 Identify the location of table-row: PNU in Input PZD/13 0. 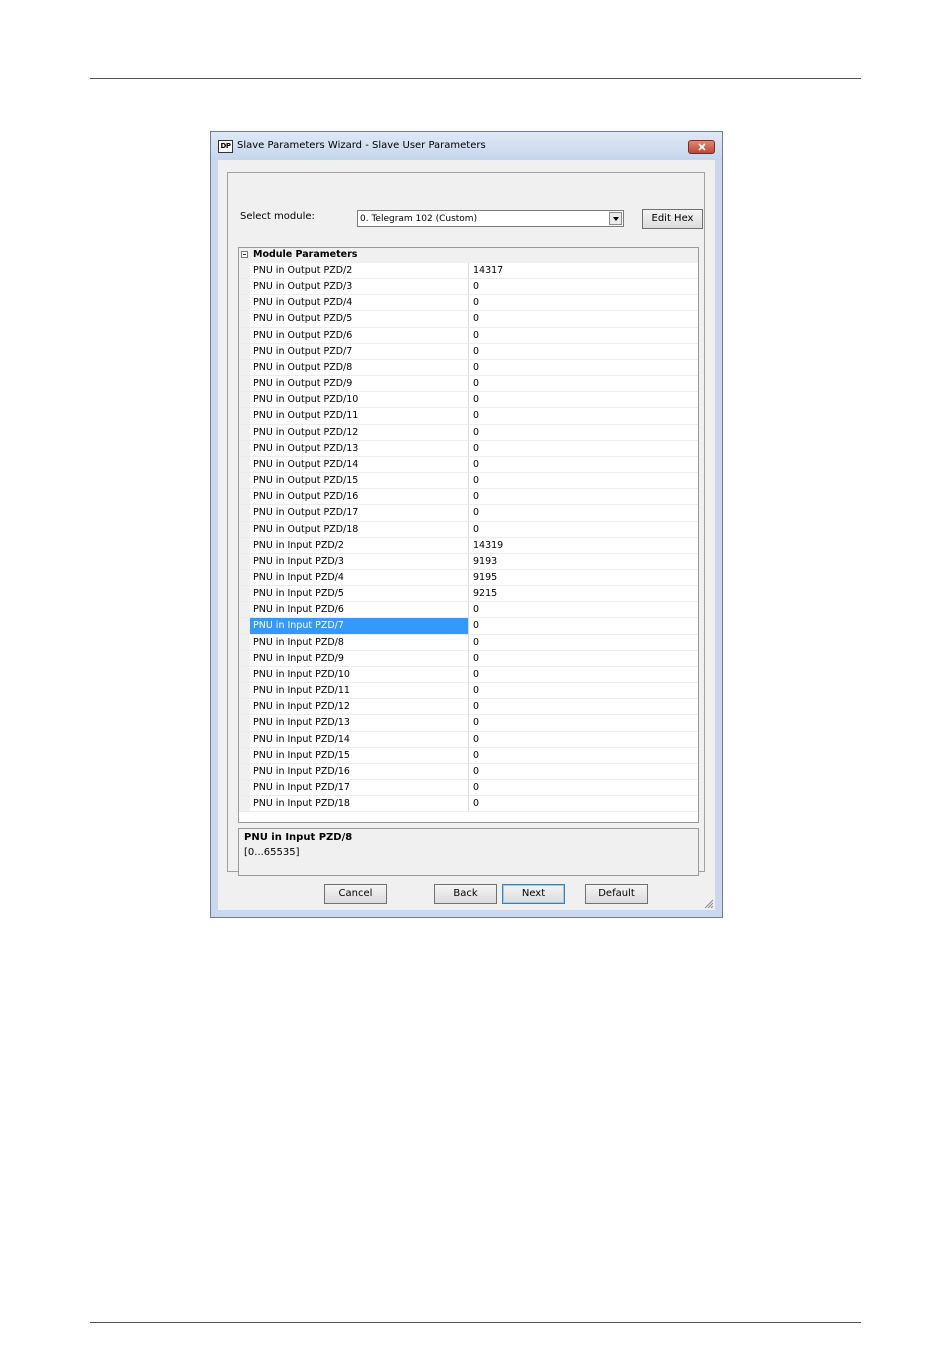
(468, 723).